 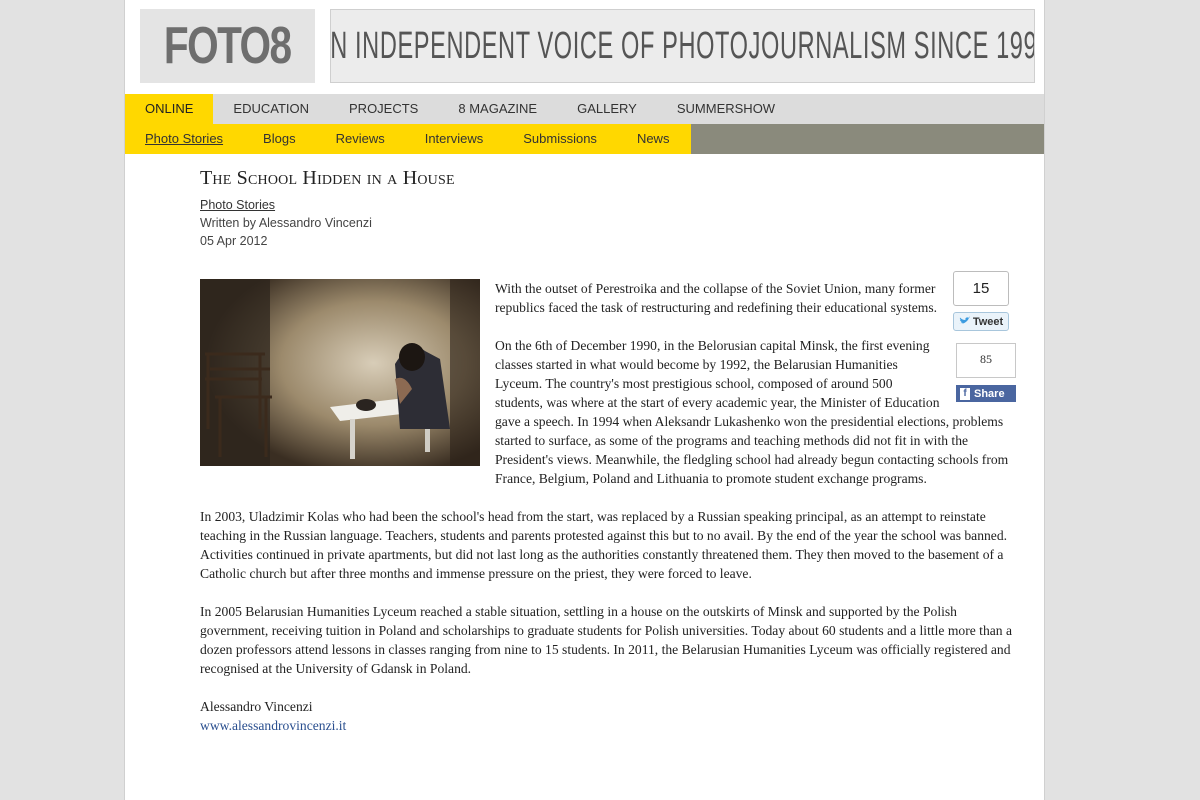 What do you see at coordinates (965, 393) in the screenshot?
I see `facebook-icon: f` at bounding box center [965, 393].